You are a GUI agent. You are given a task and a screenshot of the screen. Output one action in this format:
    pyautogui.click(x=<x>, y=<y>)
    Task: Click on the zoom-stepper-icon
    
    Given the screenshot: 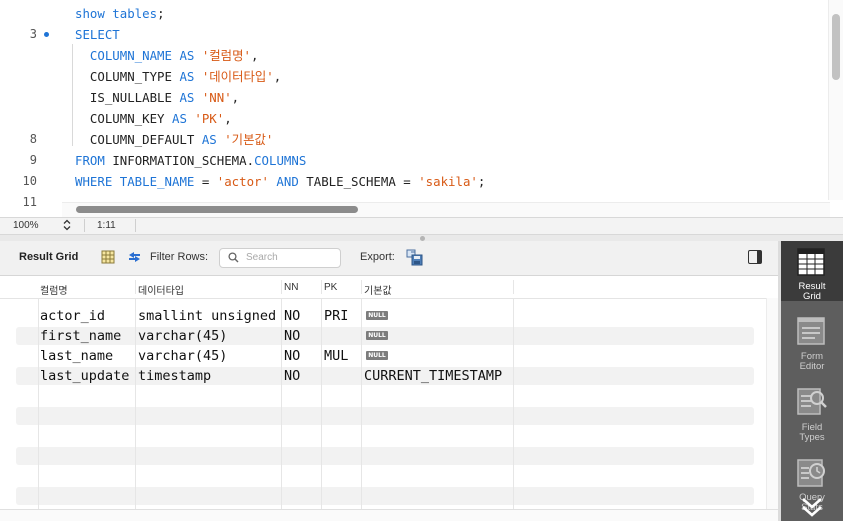 What is the action you would take?
    pyautogui.click(x=67, y=226)
    